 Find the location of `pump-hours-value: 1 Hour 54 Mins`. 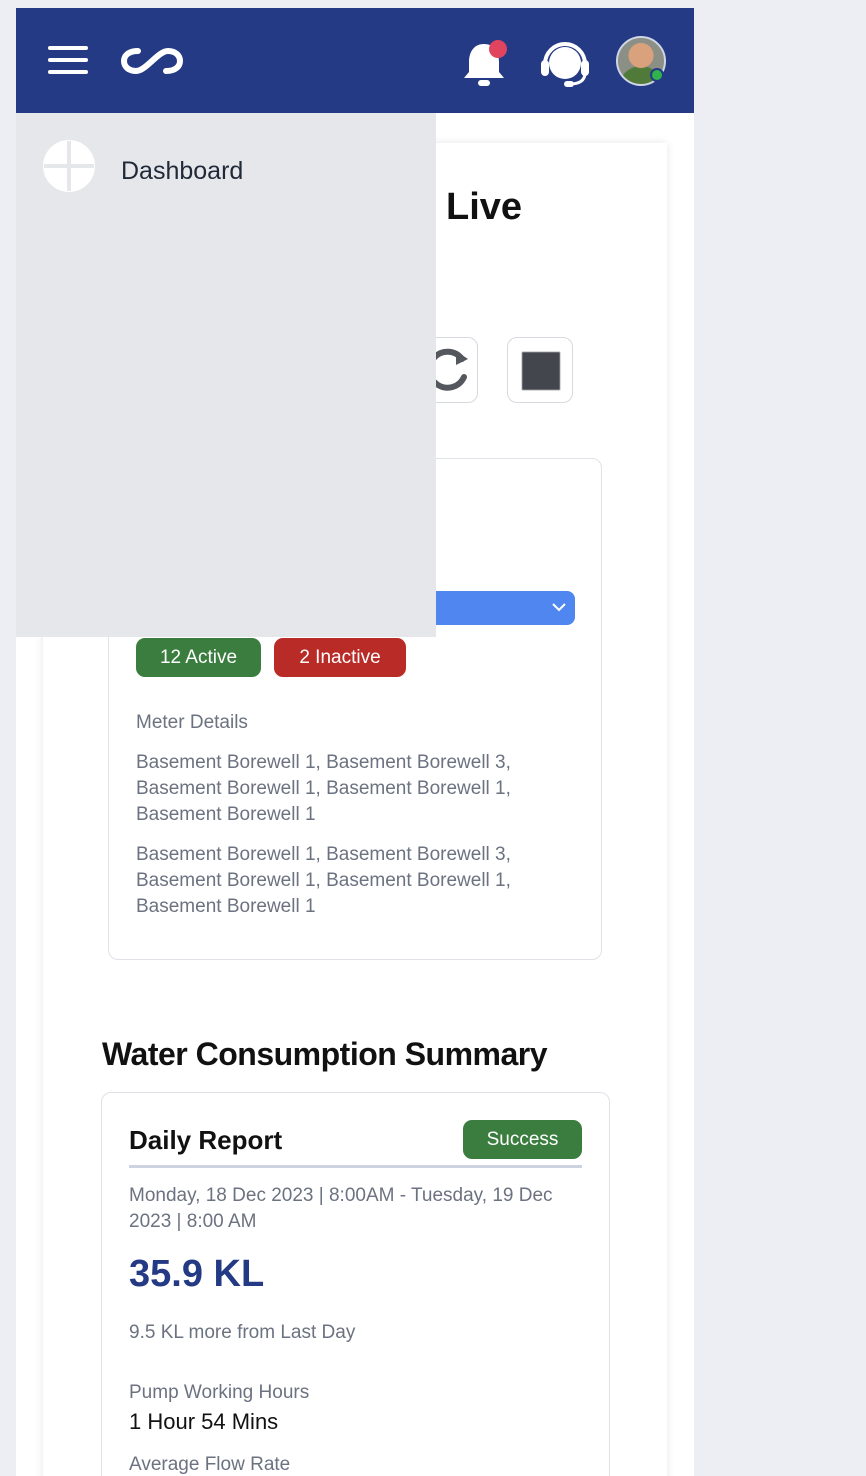

pump-hours-value: 1 Hour 54 Mins is located at coordinates (204, 1421).